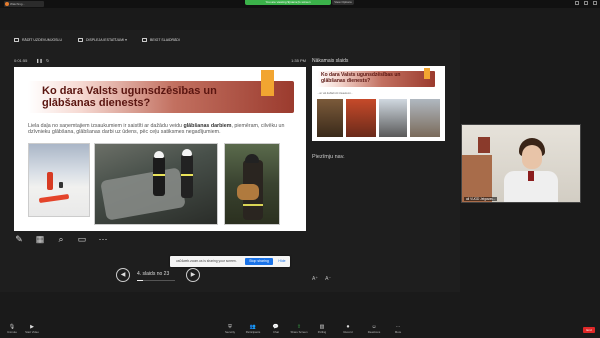 The image size is (600, 338). What do you see at coordinates (374, 329) in the screenshot?
I see `reactions-button: ☺ Reactions` at bounding box center [374, 329].